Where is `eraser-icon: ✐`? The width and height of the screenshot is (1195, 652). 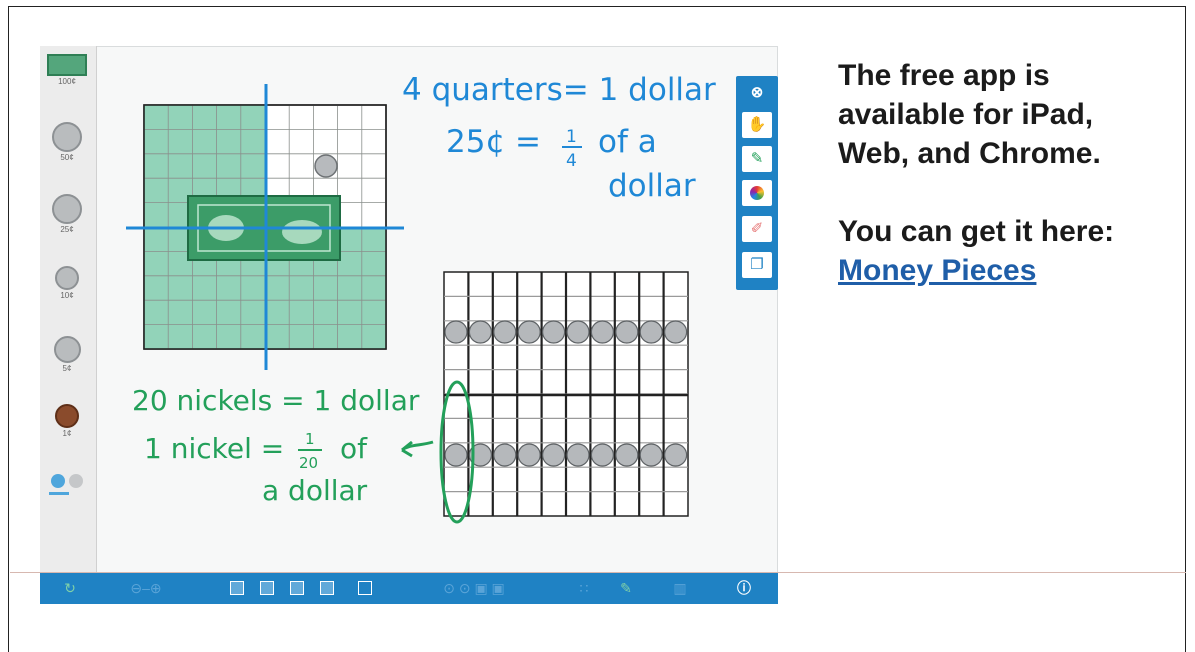 eraser-icon: ✐ is located at coordinates (757, 229).